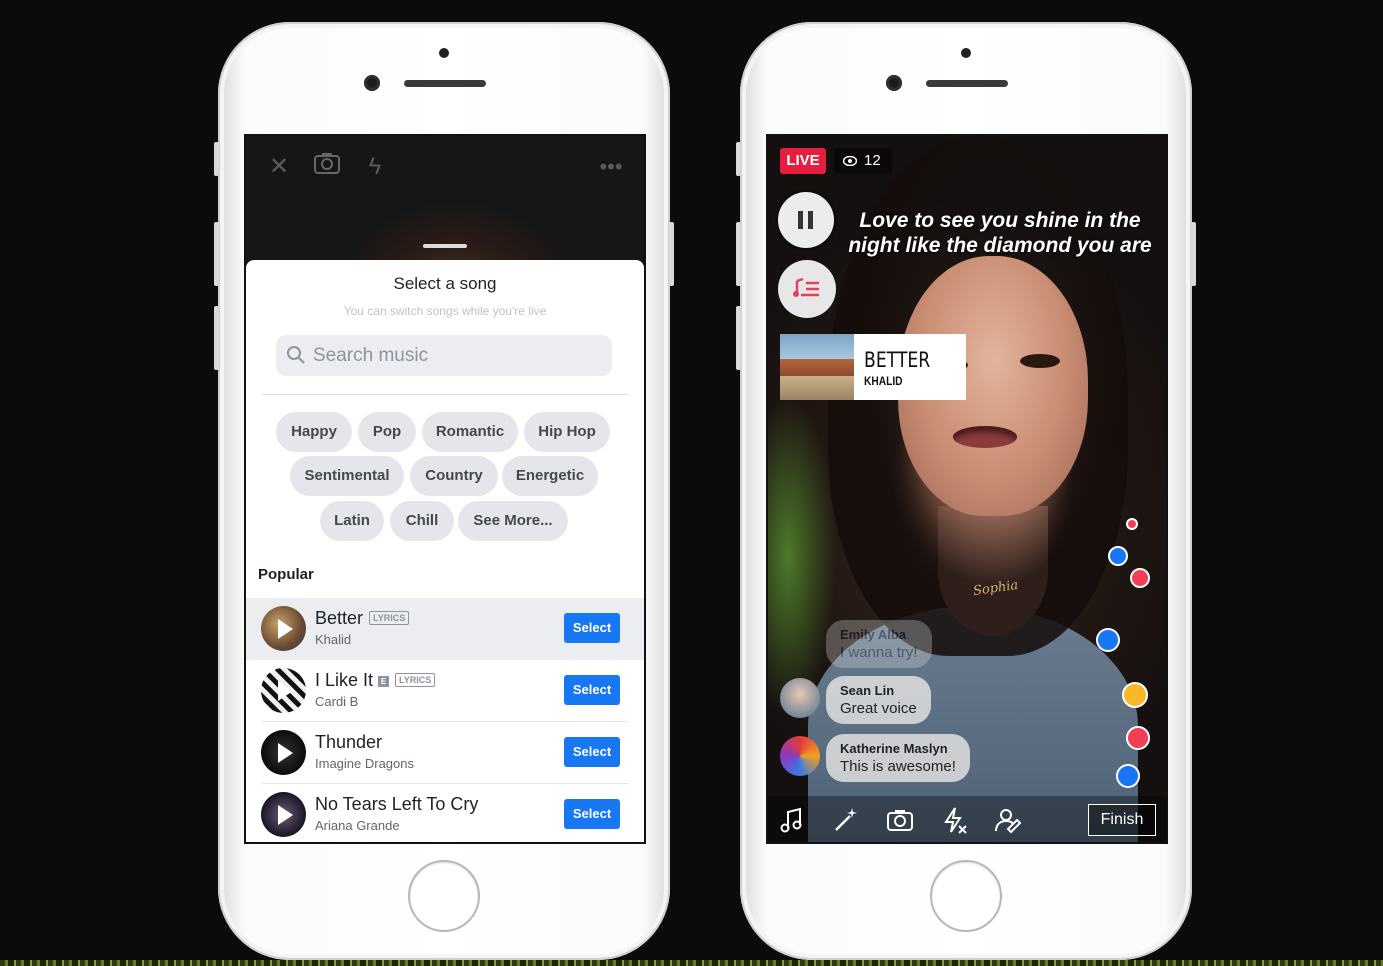 Image resolution: width=1383 pixels, height=966 pixels. Describe the element at coordinates (444, 355) in the screenshot. I see `search-input: Search music` at that location.